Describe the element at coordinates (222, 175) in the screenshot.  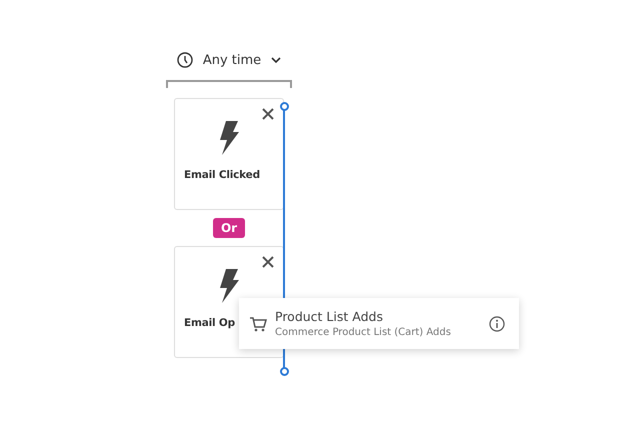
I see `event-title: Email Clicked` at that location.